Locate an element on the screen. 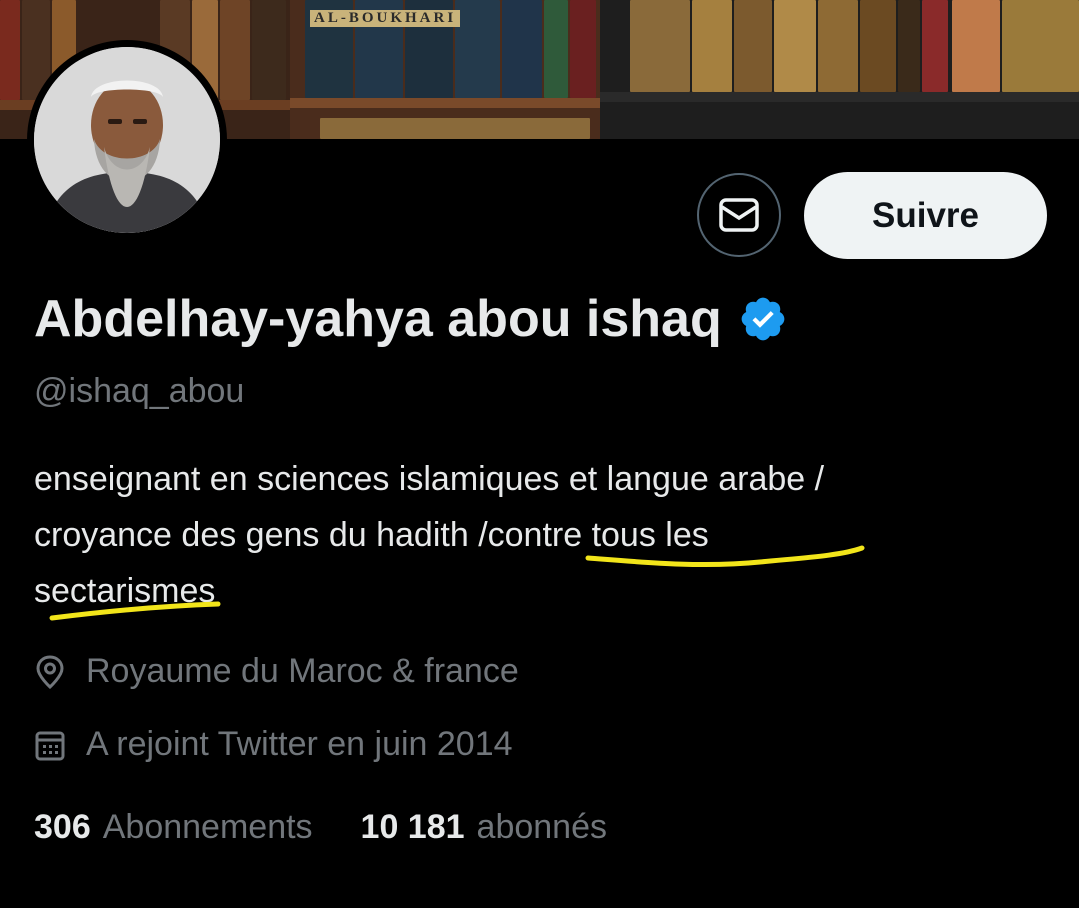  profile-location: Royaume du Maroc & france is located at coordinates (276, 671).